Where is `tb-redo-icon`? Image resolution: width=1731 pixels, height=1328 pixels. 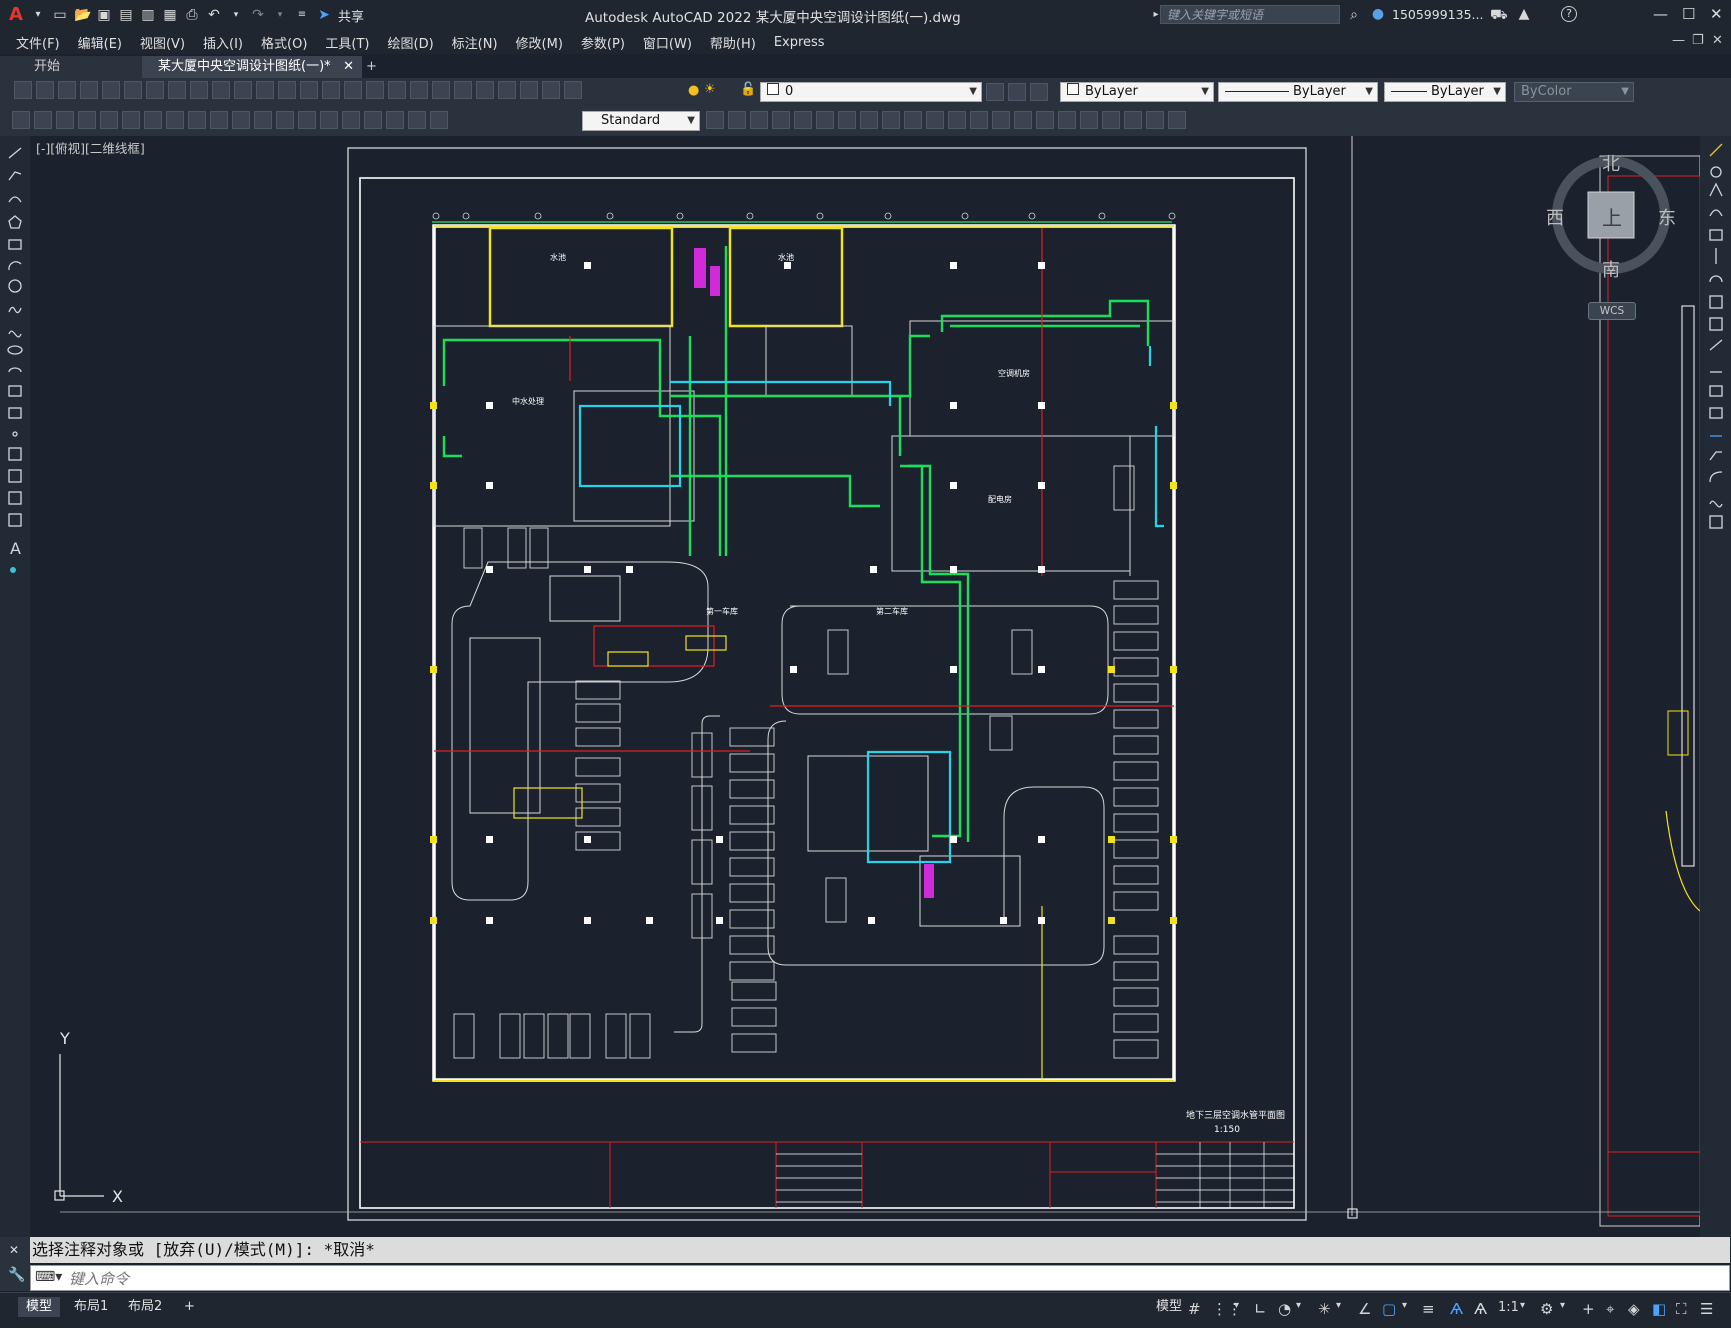
tb-redo-icon is located at coordinates (309, 90).